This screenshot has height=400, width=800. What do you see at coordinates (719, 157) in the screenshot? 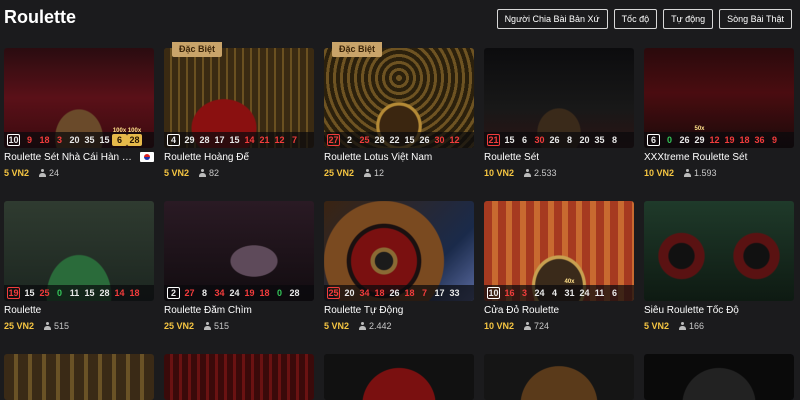
I see `game-title: XXXtreme Roulette Sét` at bounding box center [719, 157].